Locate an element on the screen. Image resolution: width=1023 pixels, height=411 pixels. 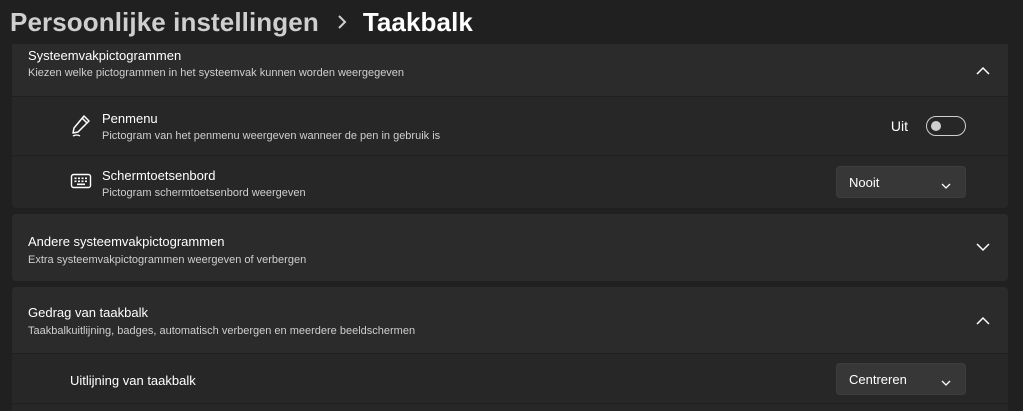
page-title: Taakbalk is located at coordinates (417, 21).